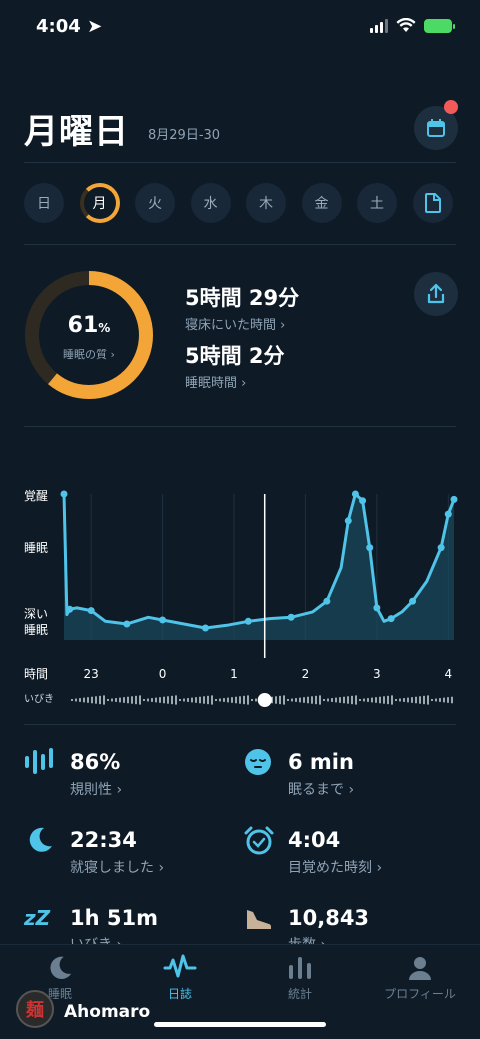 The image size is (480, 1039). What do you see at coordinates (321, 762) in the screenshot?
I see `metric-sleep-onset-value: 6 min` at bounding box center [321, 762].